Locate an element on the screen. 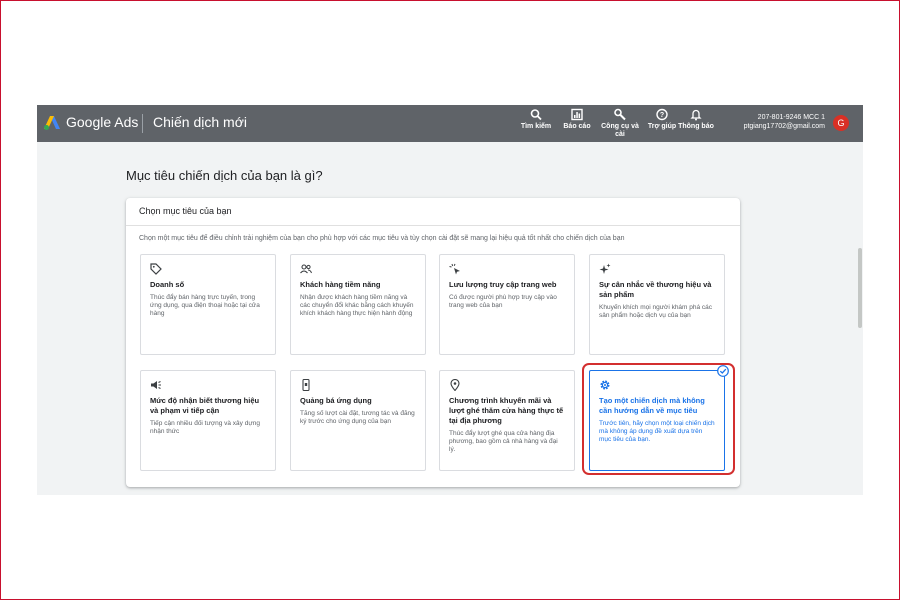 This screenshot has width=900, height=600. page-header-title: Chiến dịch mới is located at coordinates (200, 122).